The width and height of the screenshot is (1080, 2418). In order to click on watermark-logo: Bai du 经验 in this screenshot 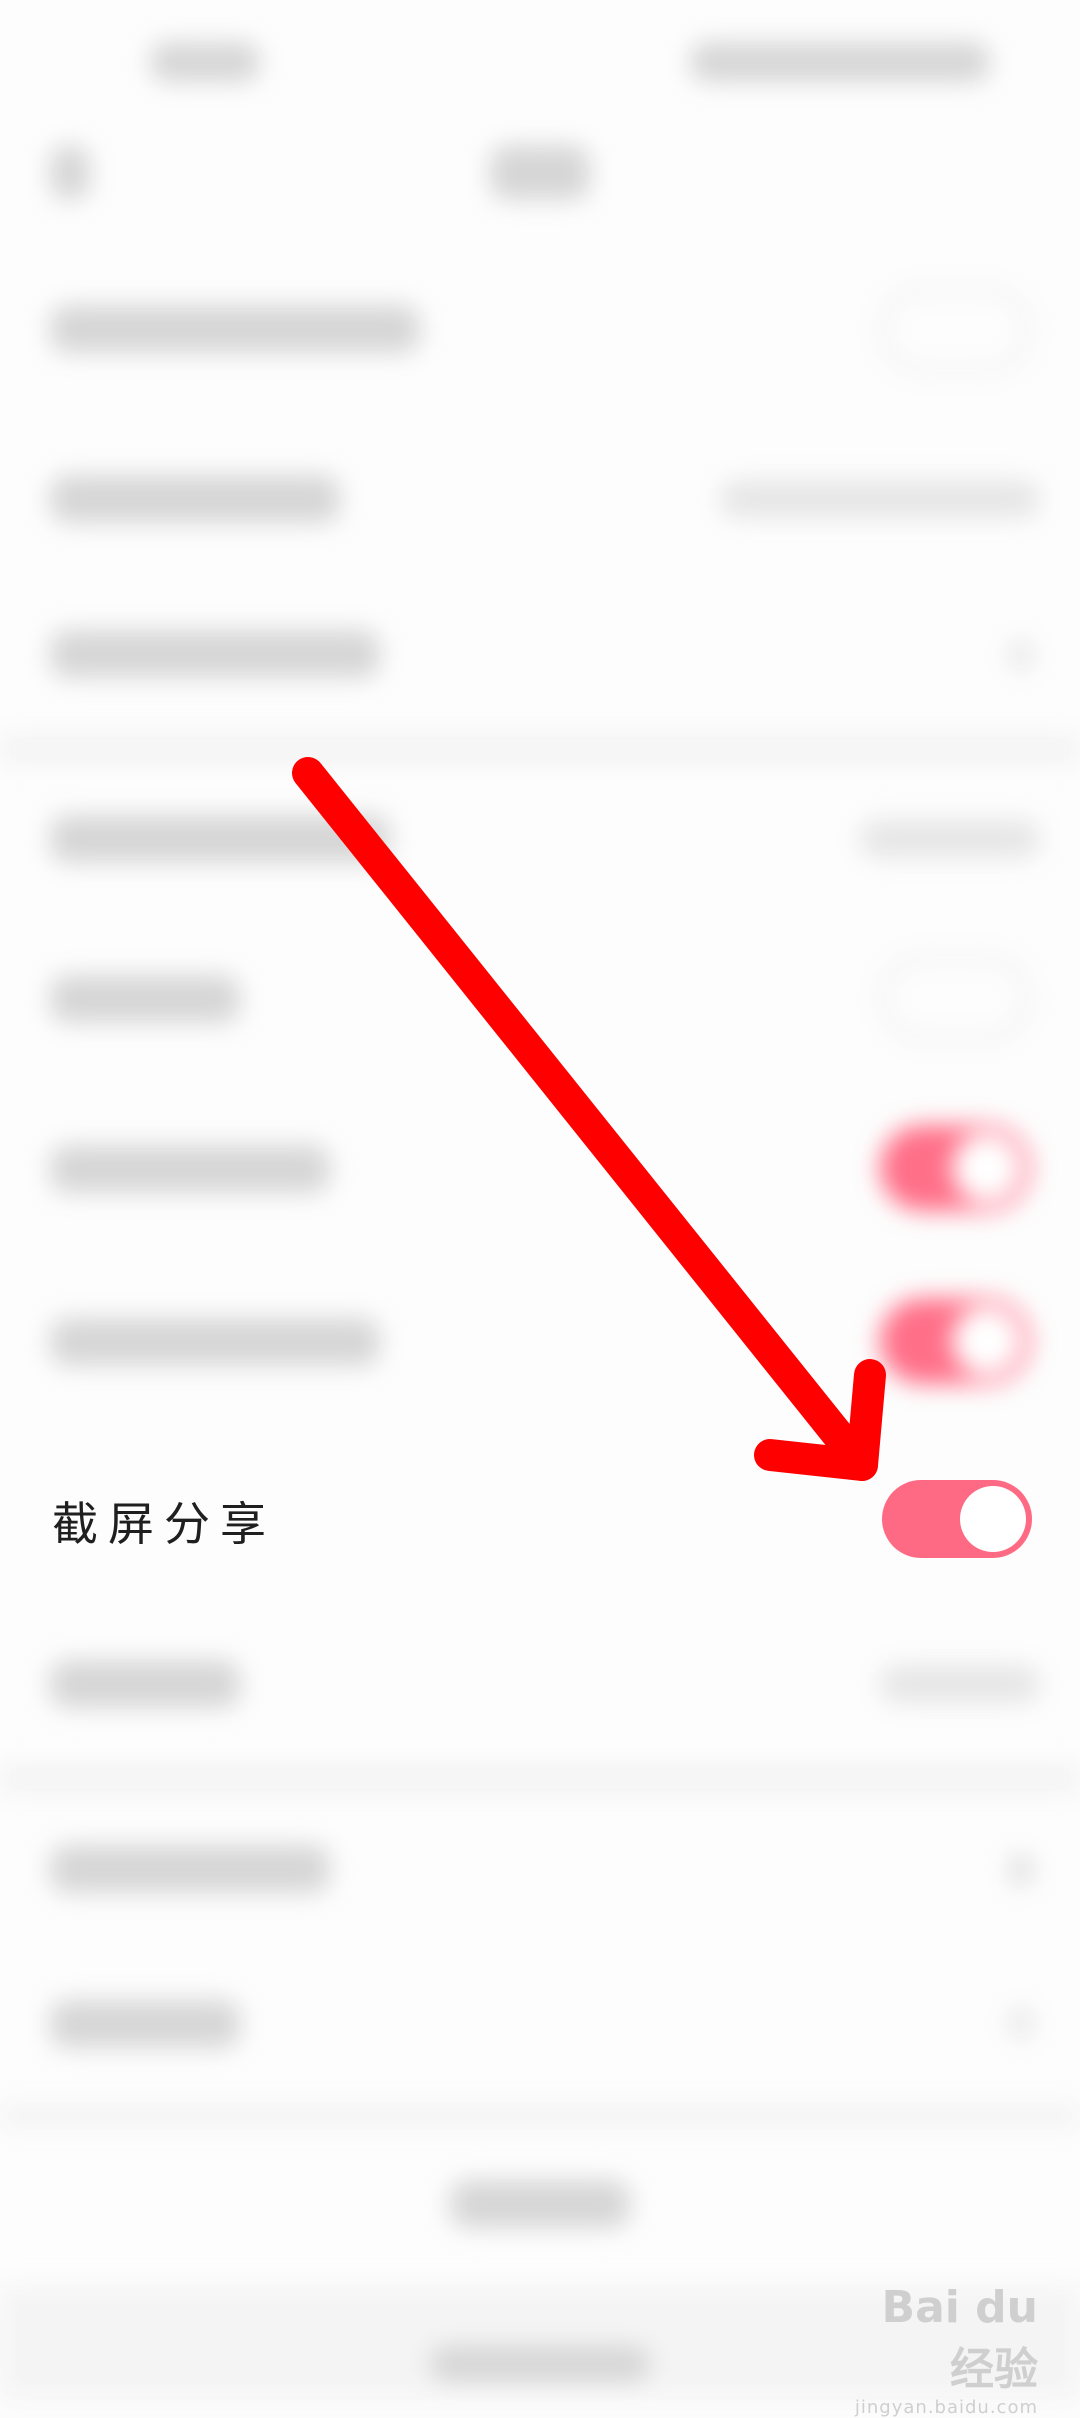, I will do `click(959, 2338)`.